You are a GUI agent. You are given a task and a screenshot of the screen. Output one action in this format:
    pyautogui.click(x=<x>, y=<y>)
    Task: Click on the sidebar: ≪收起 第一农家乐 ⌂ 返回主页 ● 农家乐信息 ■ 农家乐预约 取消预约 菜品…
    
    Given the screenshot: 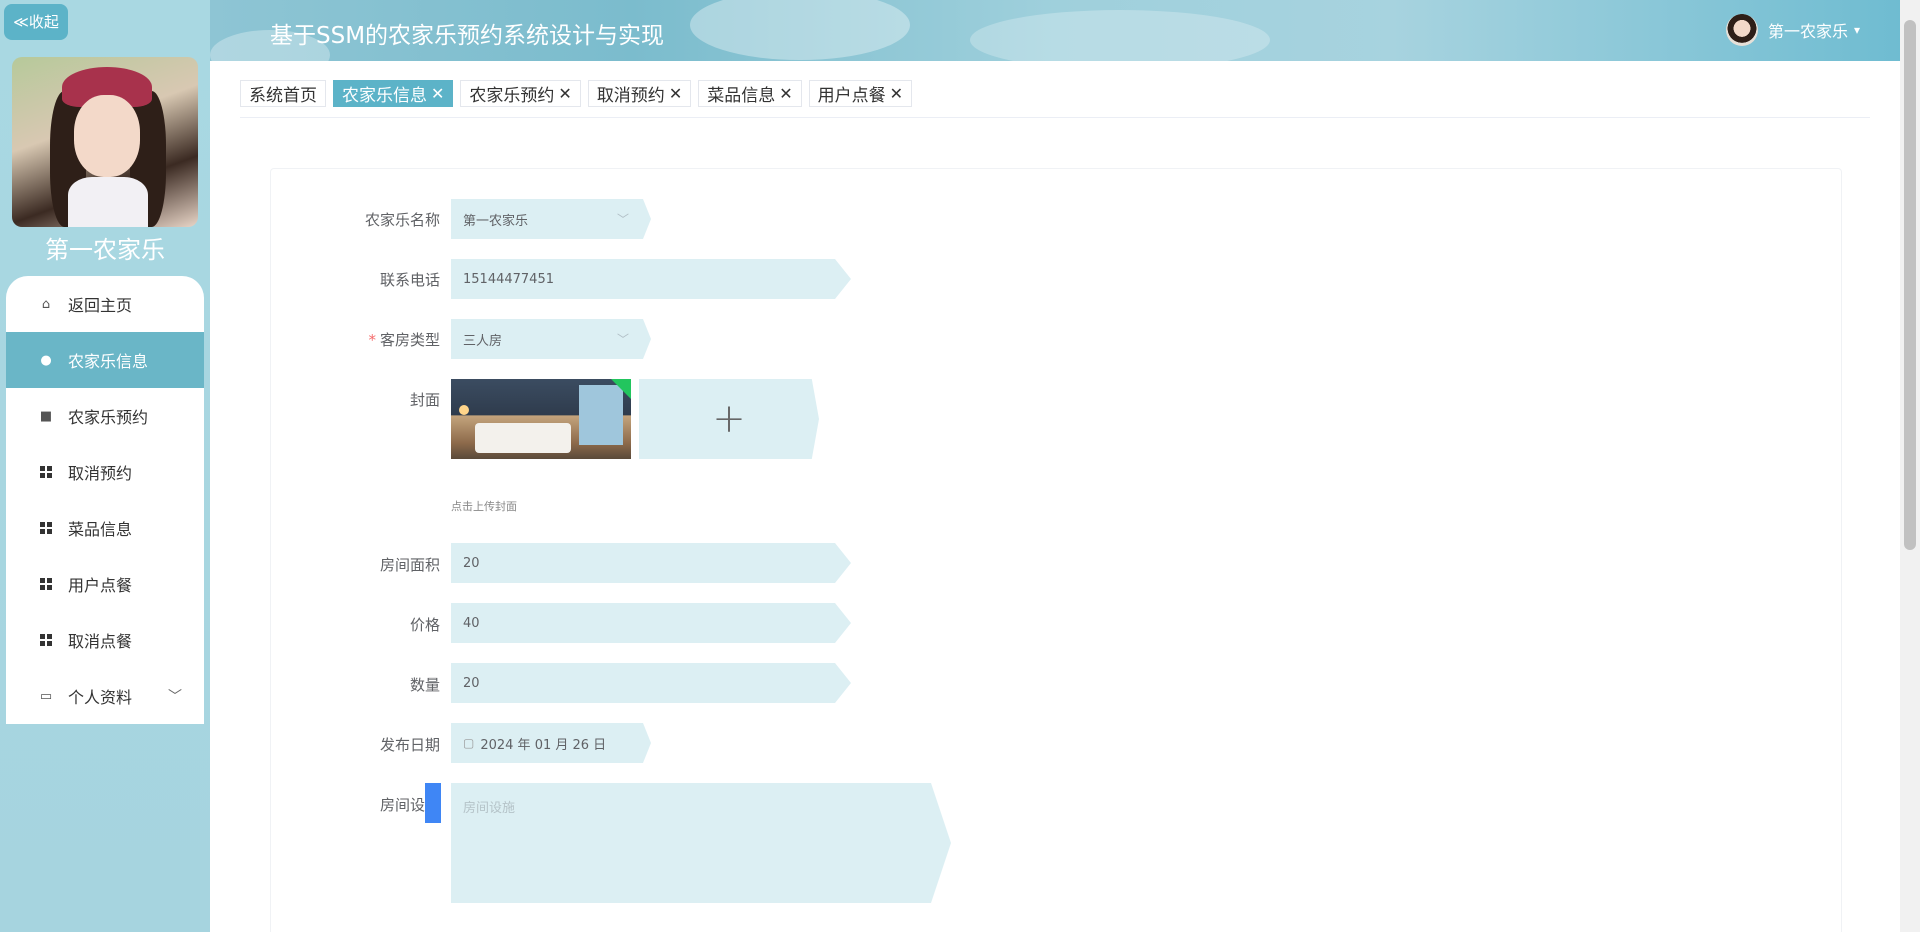 What is the action you would take?
    pyautogui.click(x=105, y=466)
    